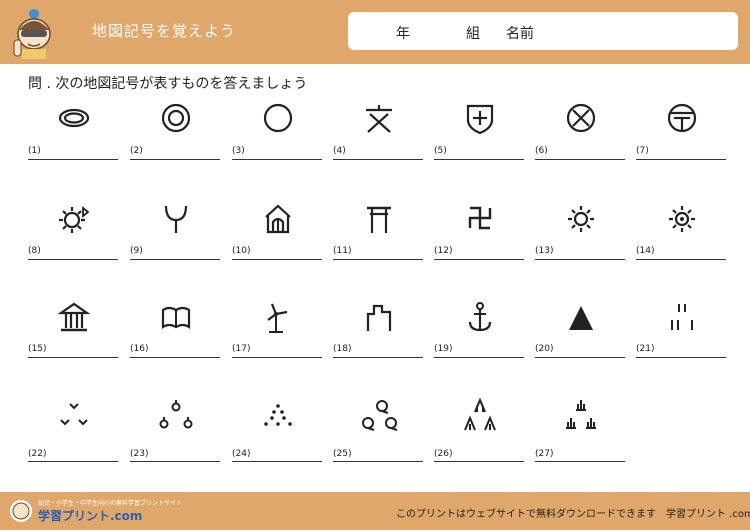 This screenshot has height=530, width=750. I want to click on symbol-question-21: (21), so click(682, 335).